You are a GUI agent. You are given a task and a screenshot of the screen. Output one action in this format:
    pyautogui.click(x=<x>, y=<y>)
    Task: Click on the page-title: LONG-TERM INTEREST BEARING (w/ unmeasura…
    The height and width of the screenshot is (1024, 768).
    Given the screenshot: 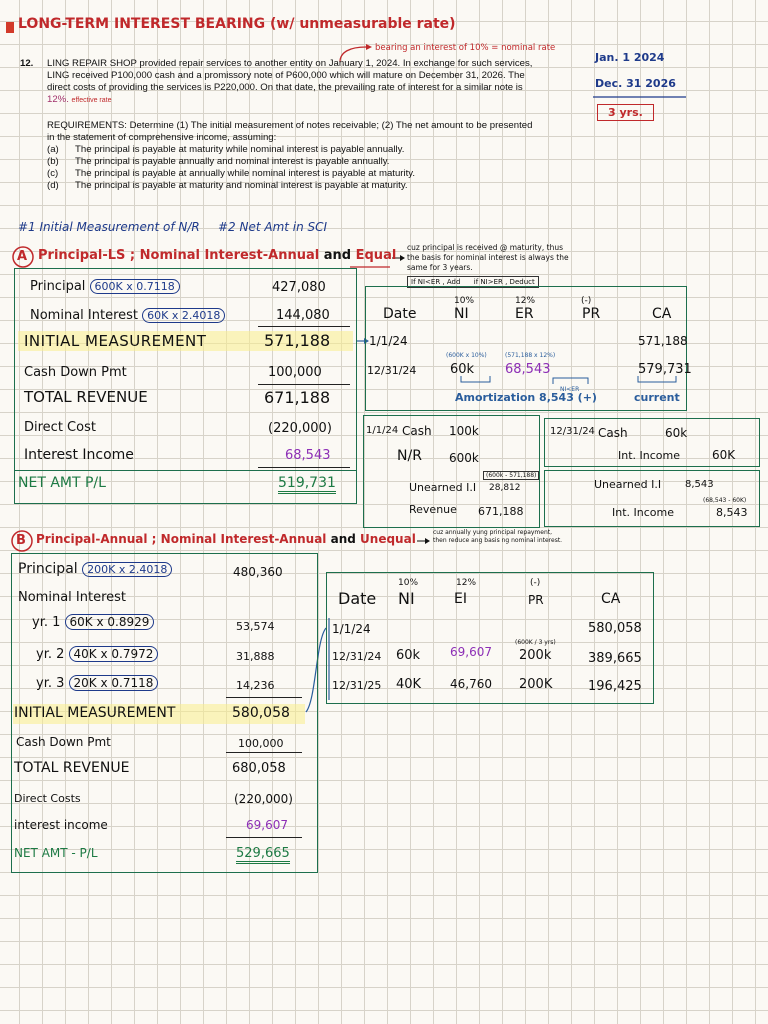 What is the action you would take?
    pyautogui.click(x=237, y=24)
    